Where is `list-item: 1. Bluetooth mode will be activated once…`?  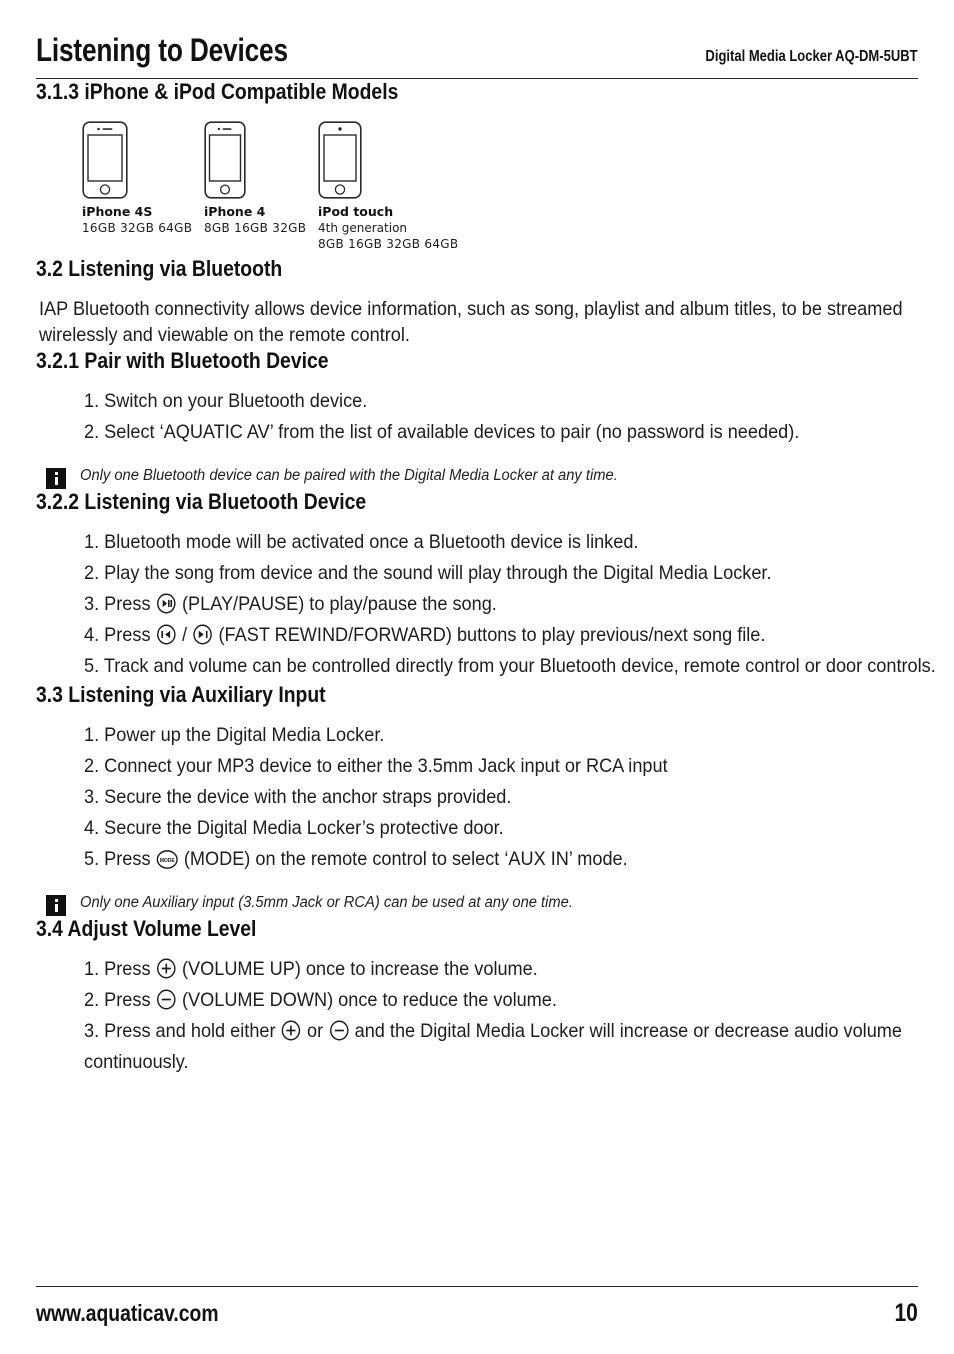 list-item: 1. Bluetooth mode will be activated once… is located at coordinates (501, 542).